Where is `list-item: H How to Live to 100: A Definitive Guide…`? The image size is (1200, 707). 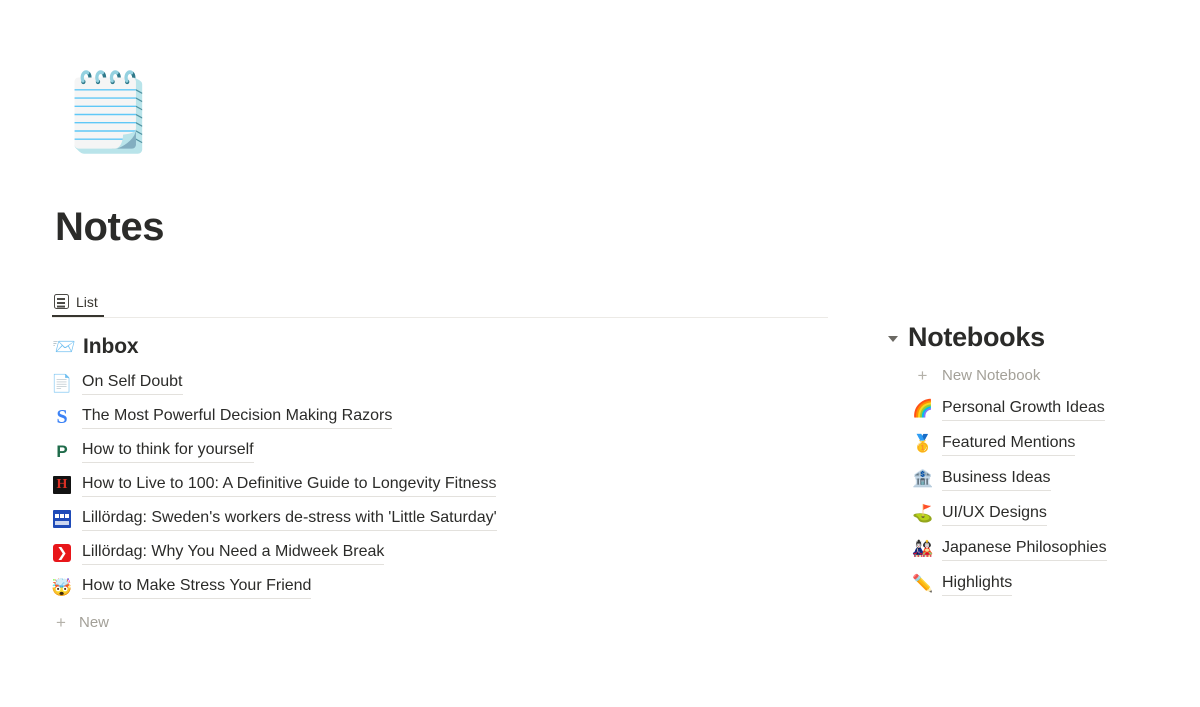
list-item: H How to Live to 100: A Definitive Guide… is located at coordinates (447, 485).